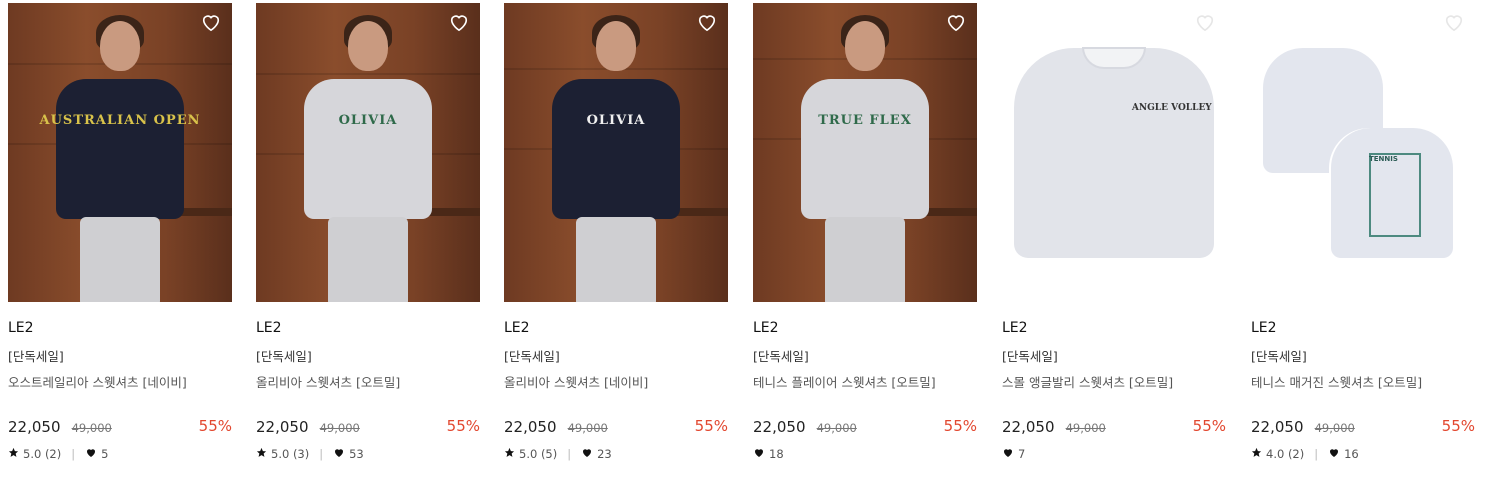 Image resolution: width=1488 pixels, height=493 pixels. I want to click on product-name: 올리비아 스웻셔츠 [오트밀], so click(368, 381).